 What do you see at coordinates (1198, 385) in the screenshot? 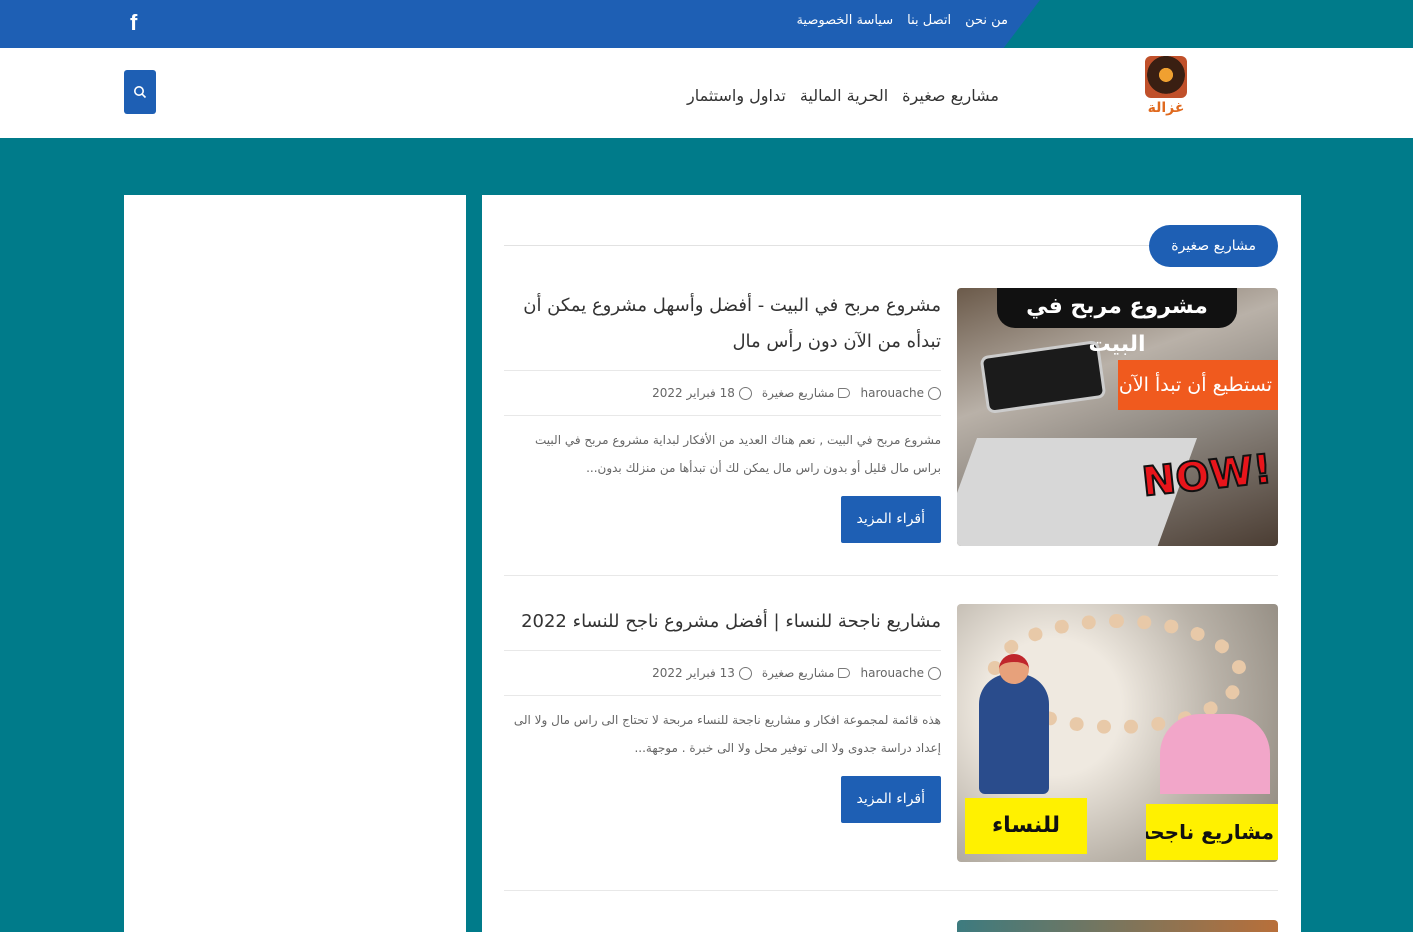
I see `thumb-orange-label: تستطيع أن تبدأ الآن` at bounding box center [1198, 385].